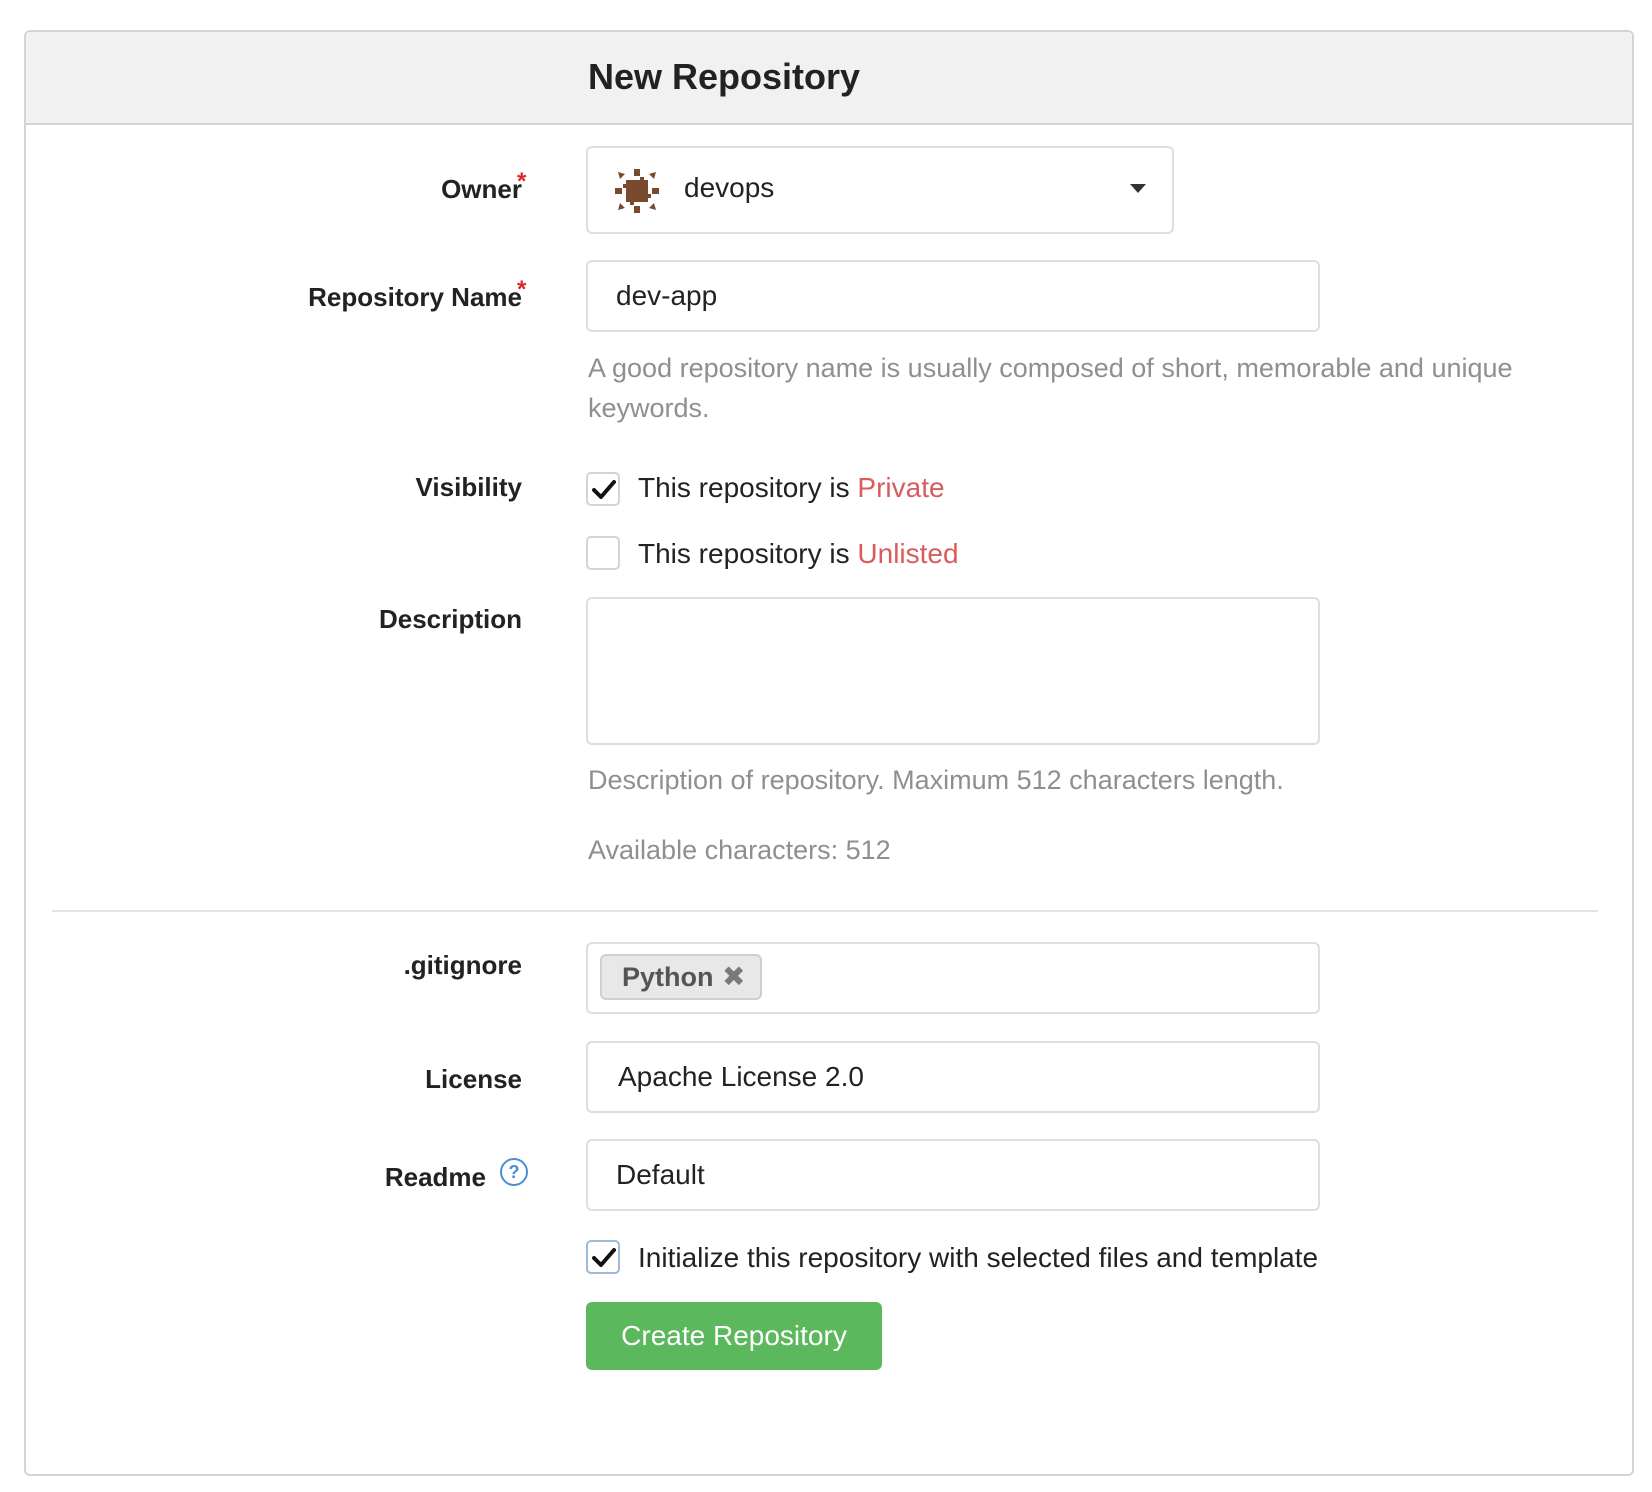 The image size is (1652, 1492). I want to click on owner-dropdown: devops, so click(880, 190).